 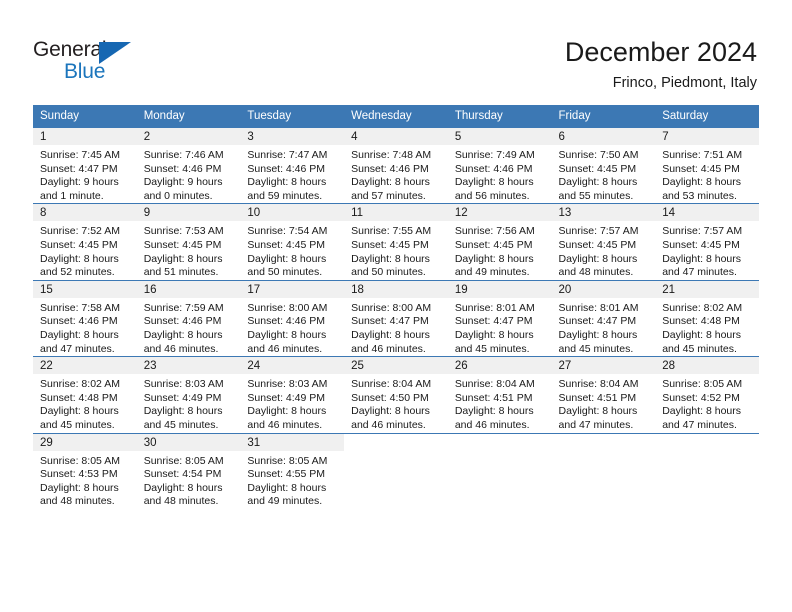 What do you see at coordinates (598, 307) in the screenshot?
I see `sunrise-time: Sunrise: 8:01 AM` at bounding box center [598, 307].